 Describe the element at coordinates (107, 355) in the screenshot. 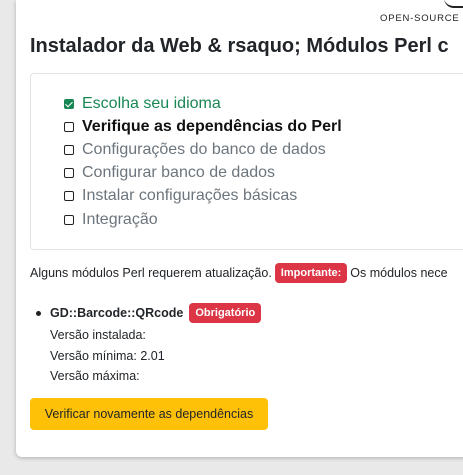

I see `minimum-version: Versão mínima: 2.01` at that location.